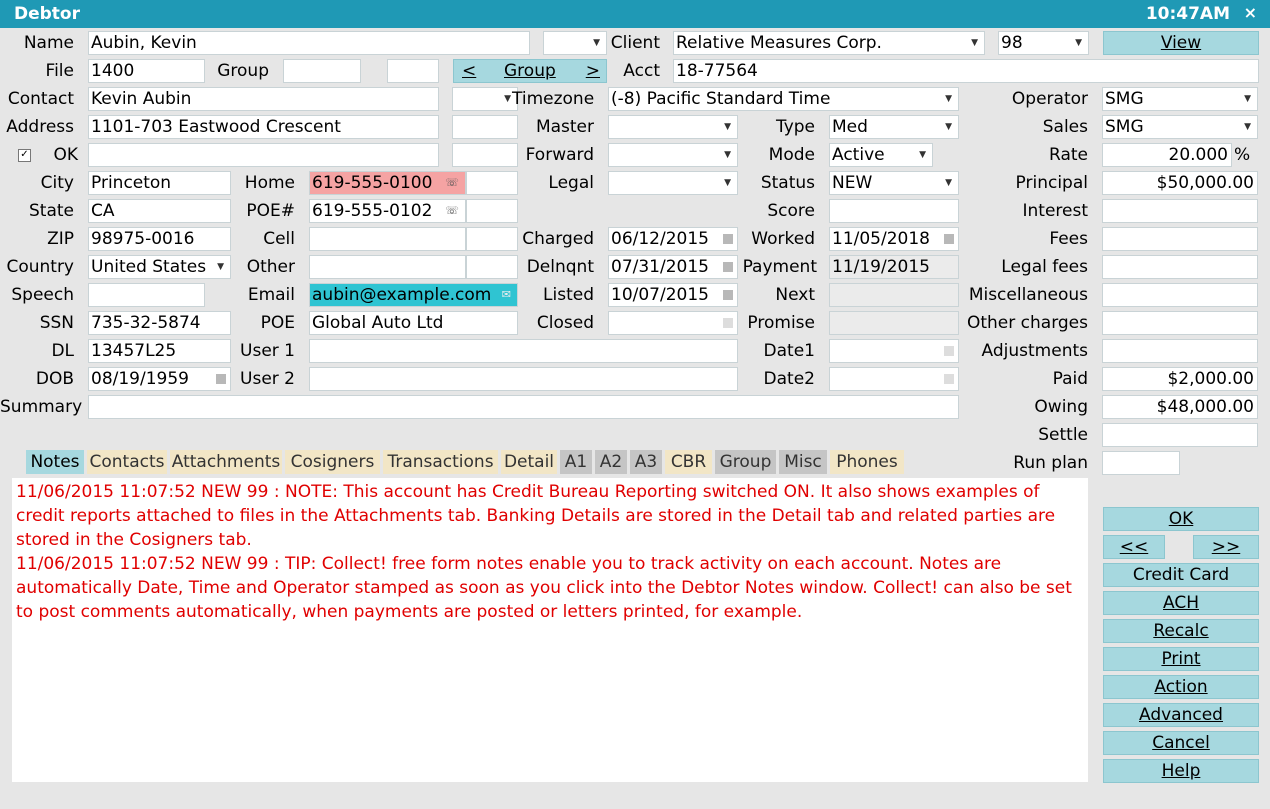 Image resolution: width=1270 pixels, height=809 pixels. What do you see at coordinates (523, 379) in the screenshot?
I see `user2-field` at bounding box center [523, 379].